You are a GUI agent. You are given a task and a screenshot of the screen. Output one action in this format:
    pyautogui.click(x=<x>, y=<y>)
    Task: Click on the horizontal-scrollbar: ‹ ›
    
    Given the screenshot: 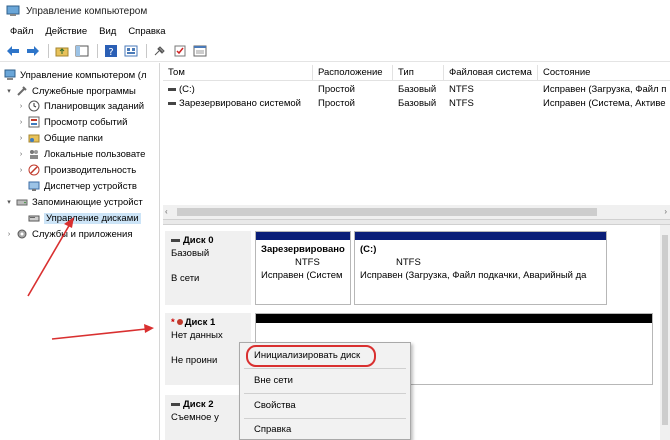 What is the action you would take?
    pyautogui.click(x=416, y=212)
    